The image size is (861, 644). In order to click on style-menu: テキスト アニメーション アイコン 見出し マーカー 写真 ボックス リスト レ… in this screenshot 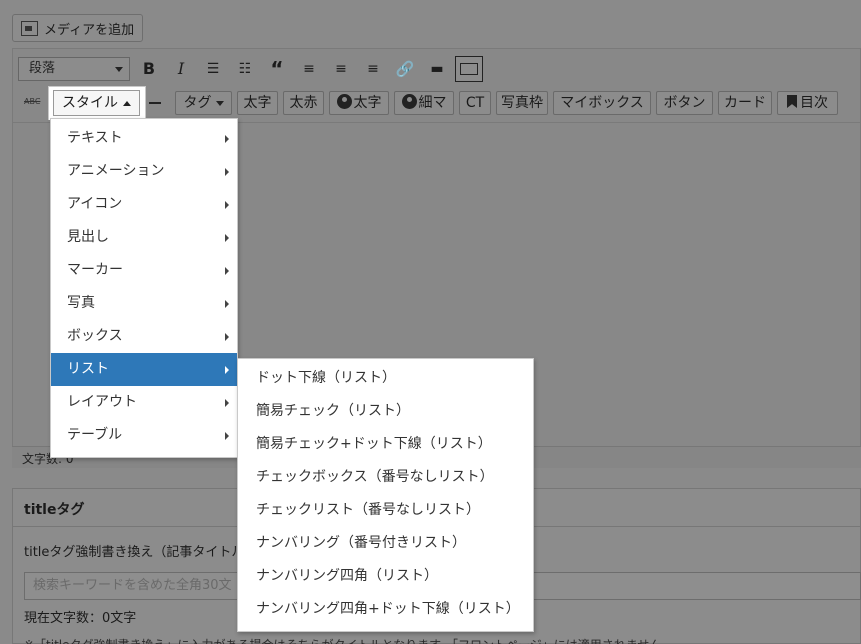, I will do `click(144, 288)`.